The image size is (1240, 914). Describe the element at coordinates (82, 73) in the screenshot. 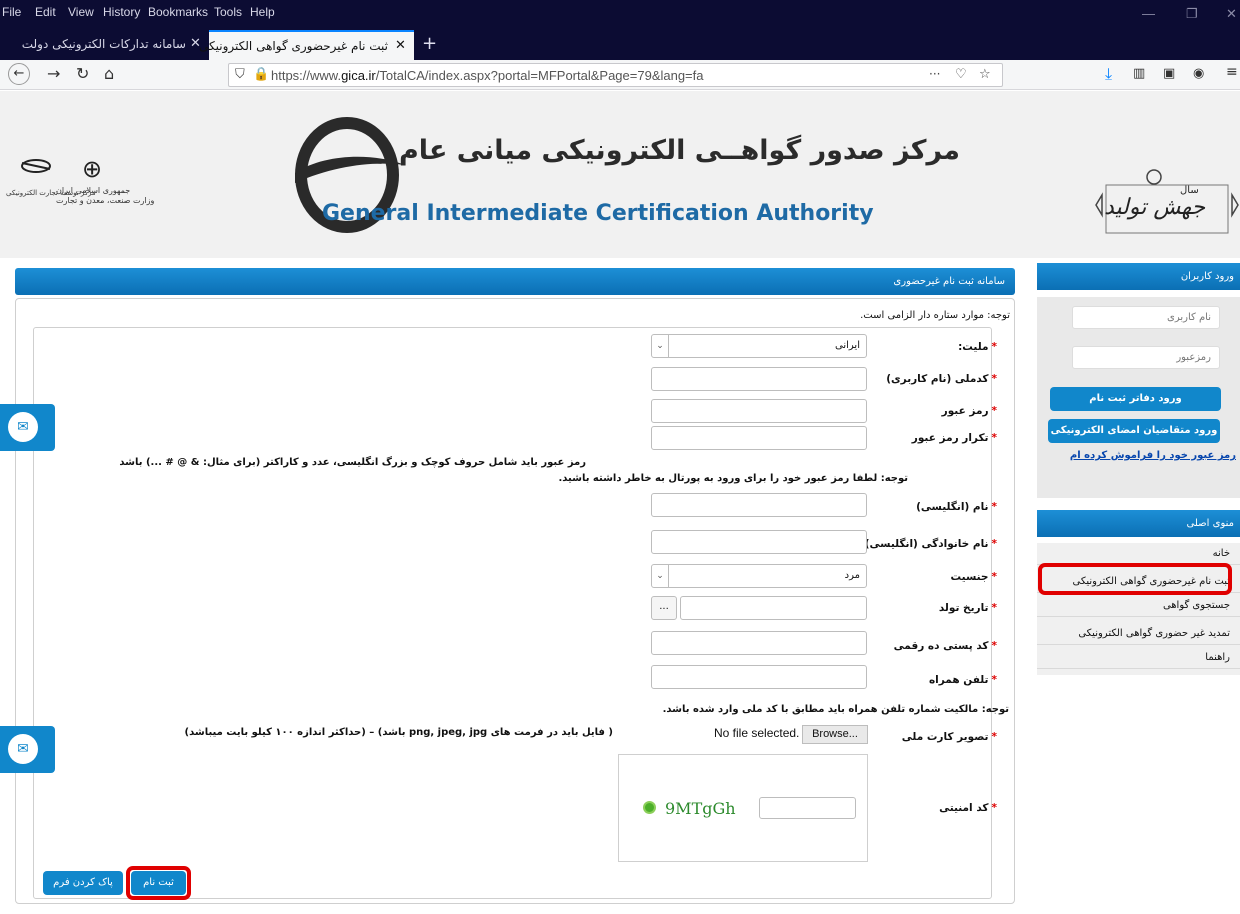

I see `reload-icon: ↻` at that location.